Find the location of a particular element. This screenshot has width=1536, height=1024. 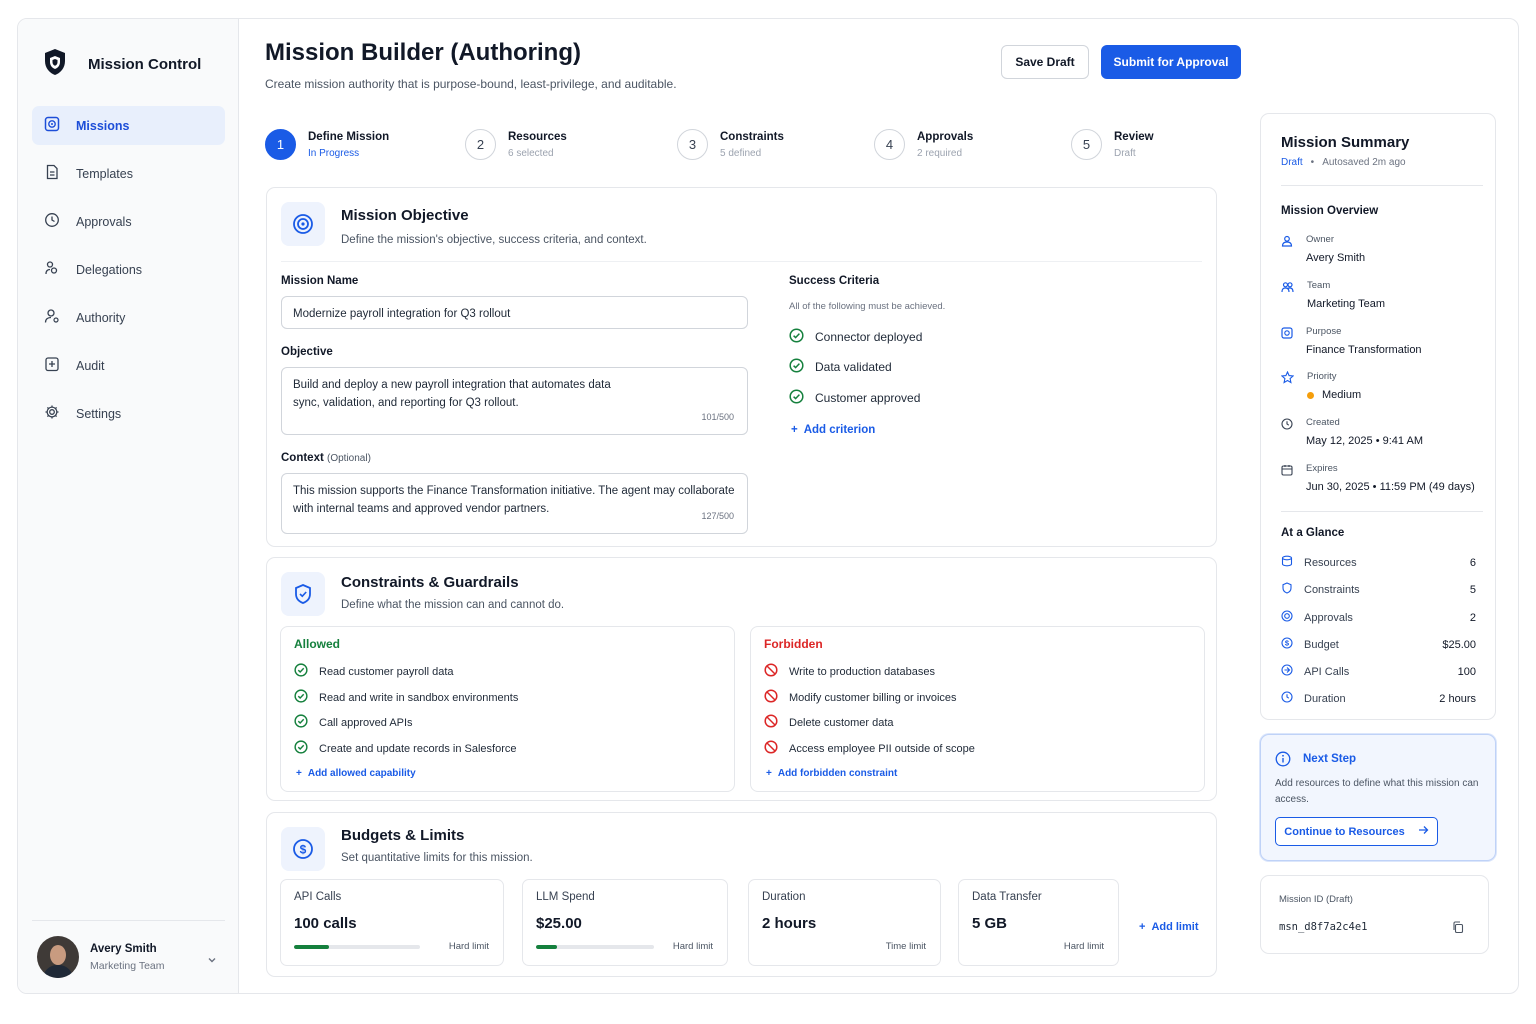

copy-icon is located at coordinates (1458, 930).